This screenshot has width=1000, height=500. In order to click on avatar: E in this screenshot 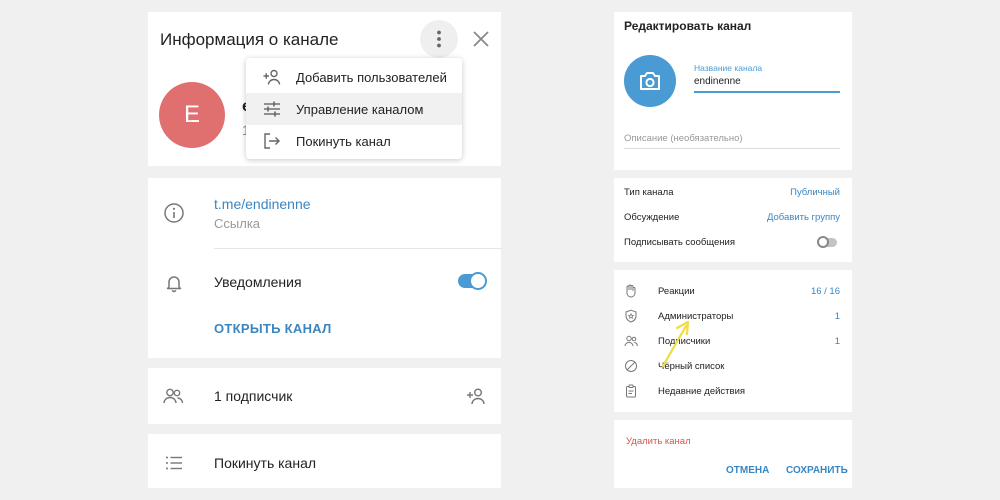, I will do `click(192, 115)`.